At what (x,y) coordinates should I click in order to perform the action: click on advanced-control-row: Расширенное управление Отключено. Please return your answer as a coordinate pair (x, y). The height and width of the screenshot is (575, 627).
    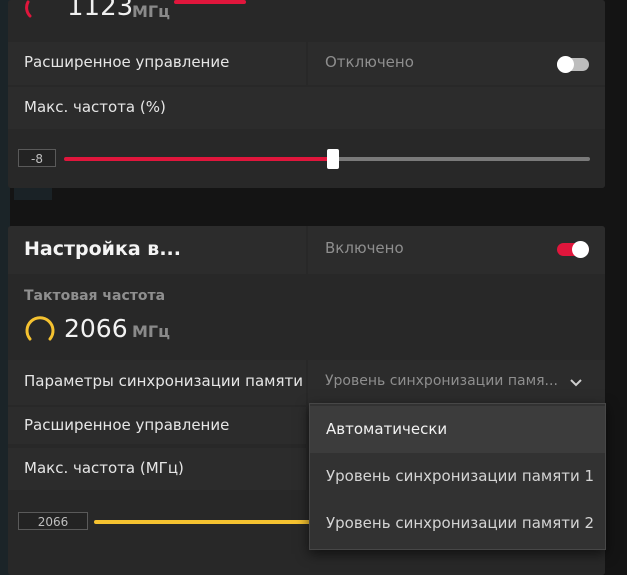
    Looking at the image, I should click on (306, 63).